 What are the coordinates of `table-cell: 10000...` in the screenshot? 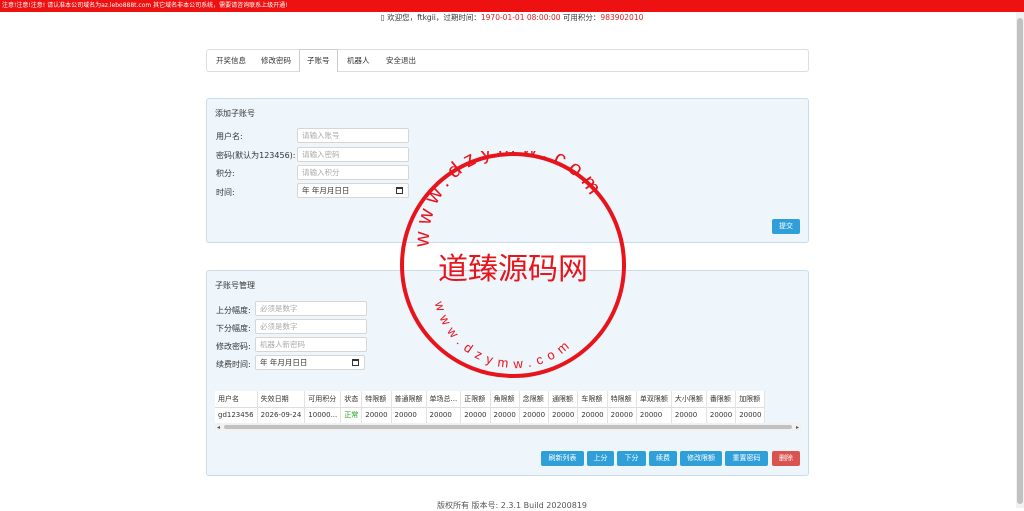 It's located at (323, 415).